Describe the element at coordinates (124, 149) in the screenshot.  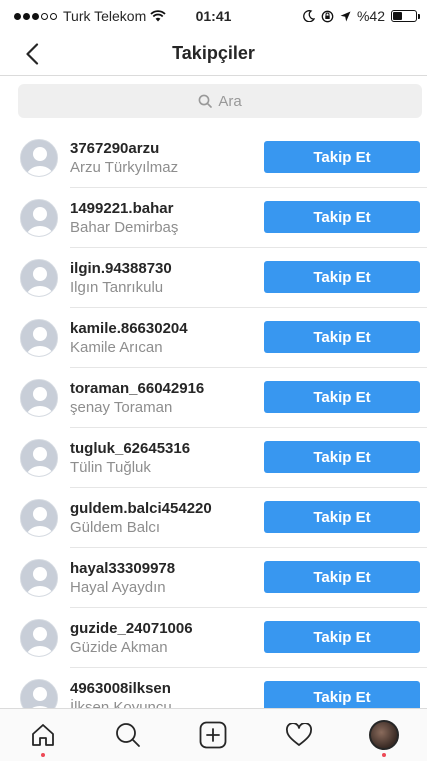
I see `username: 3767290arzu` at that location.